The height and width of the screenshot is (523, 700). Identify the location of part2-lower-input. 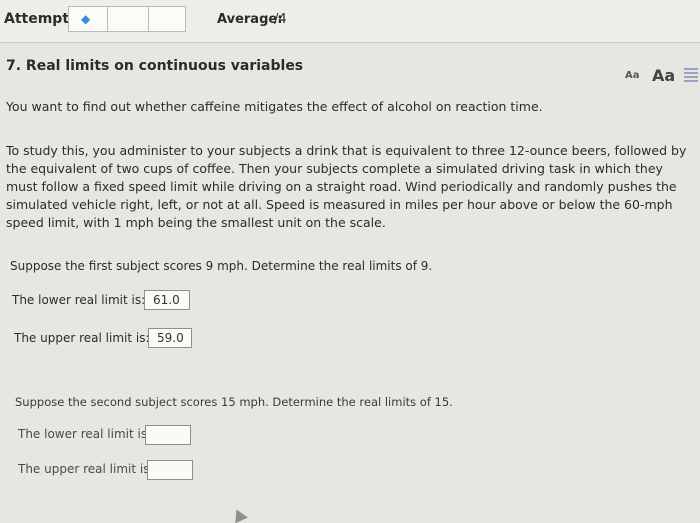
(168, 435).